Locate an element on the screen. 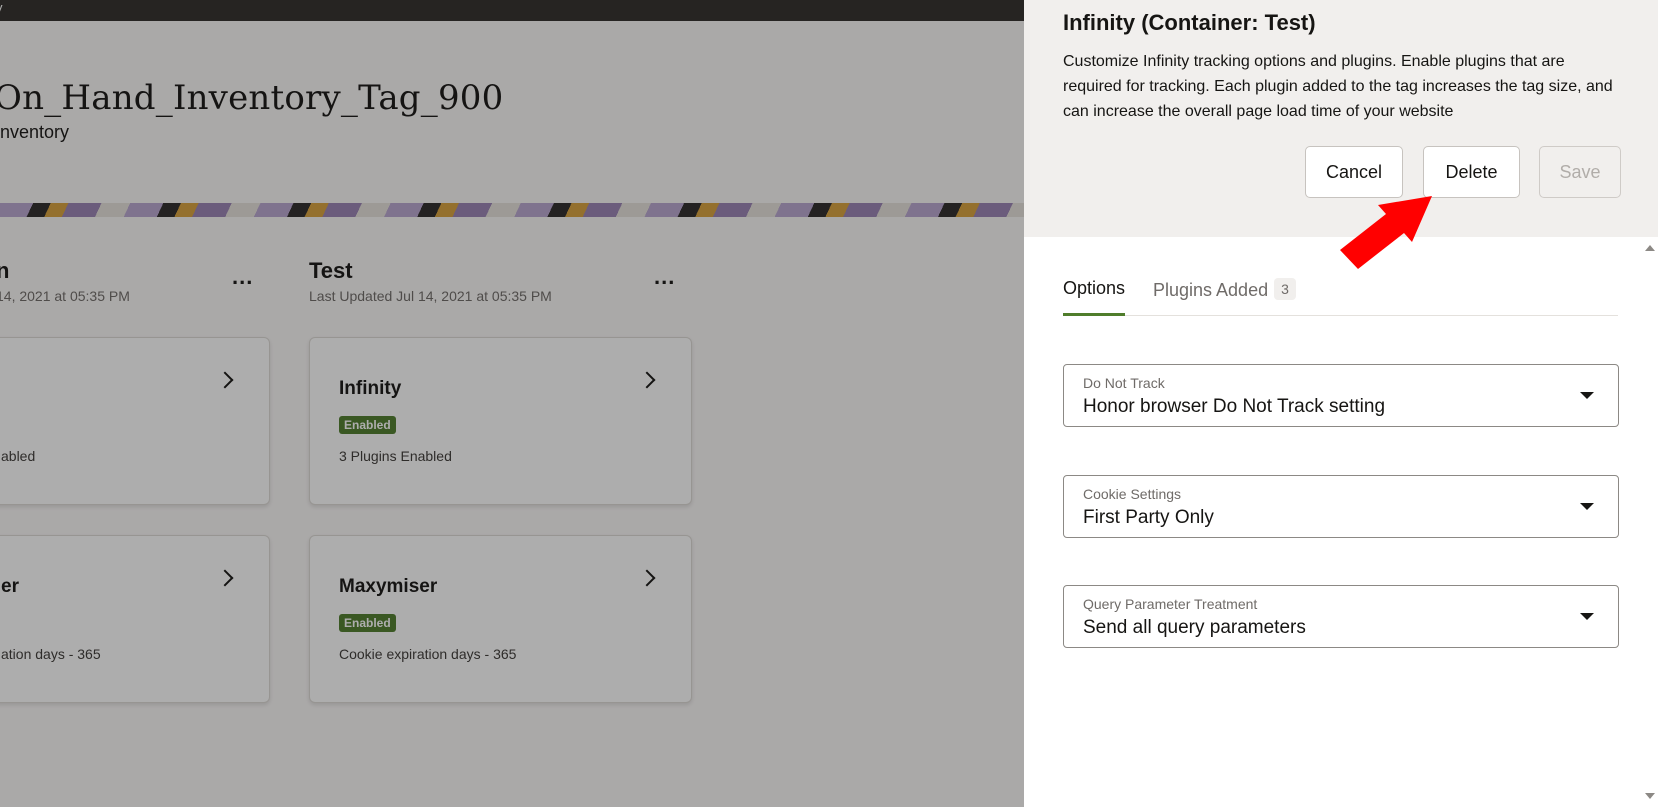 This screenshot has width=1658, height=807. tab-plugins-added: Plugins Added 3 is located at coordinates (1224, 297).